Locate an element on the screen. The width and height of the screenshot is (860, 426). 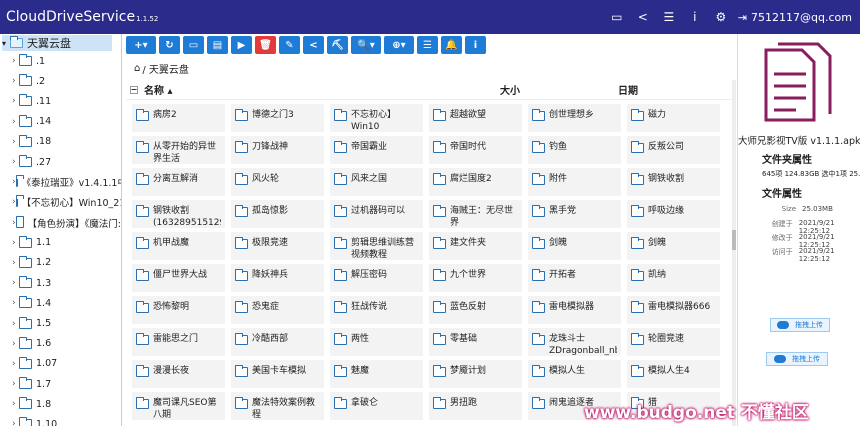
folder-item: 梦魇计划 is located at coordinates (475, 374).